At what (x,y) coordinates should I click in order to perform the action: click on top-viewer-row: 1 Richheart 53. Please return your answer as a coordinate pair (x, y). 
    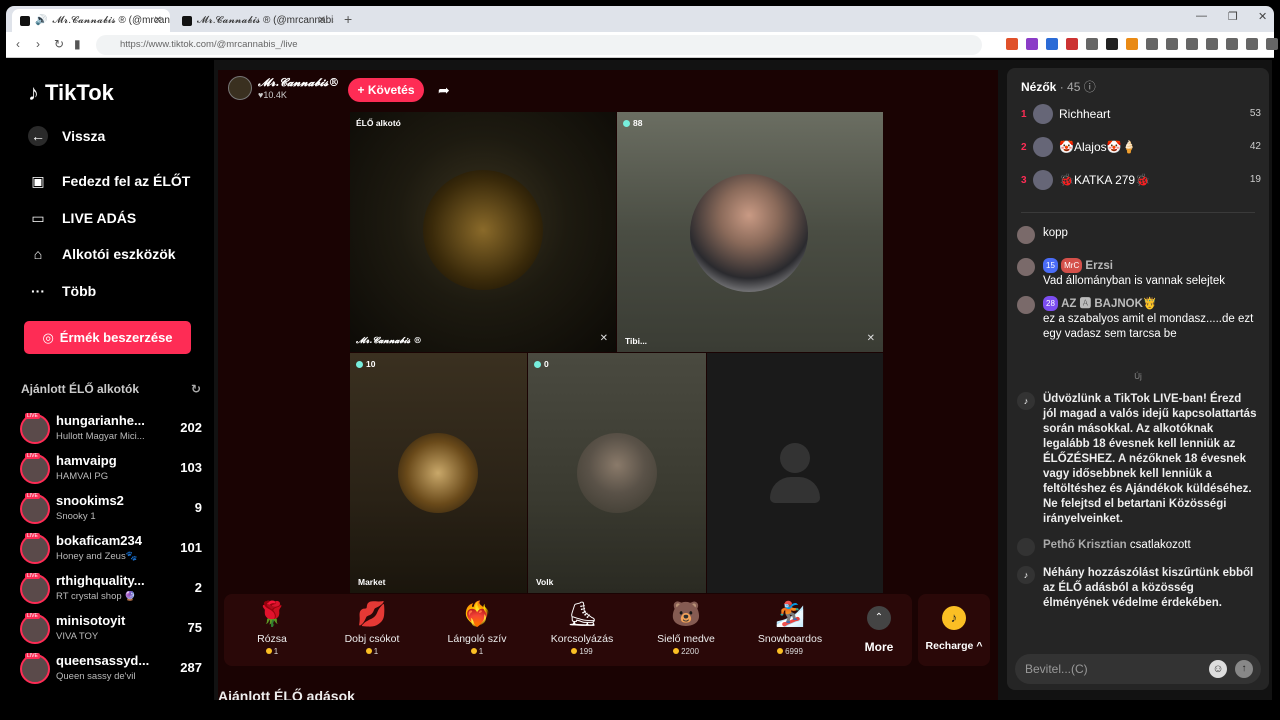
    Looking at the image, I should click on (1141, 116).